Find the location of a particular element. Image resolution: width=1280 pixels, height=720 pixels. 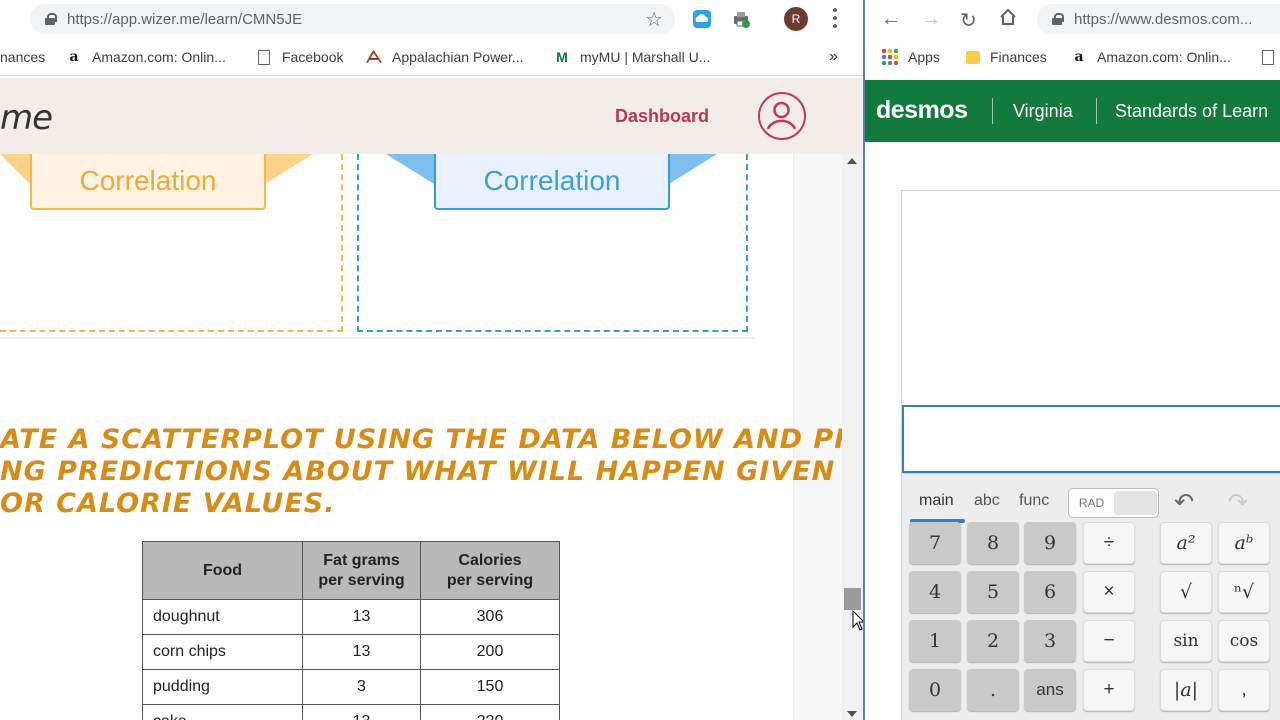

left-toolbar: https://app.wizer.me/learn/CMN5JE ☆ R is located at coordinates (431, 19).